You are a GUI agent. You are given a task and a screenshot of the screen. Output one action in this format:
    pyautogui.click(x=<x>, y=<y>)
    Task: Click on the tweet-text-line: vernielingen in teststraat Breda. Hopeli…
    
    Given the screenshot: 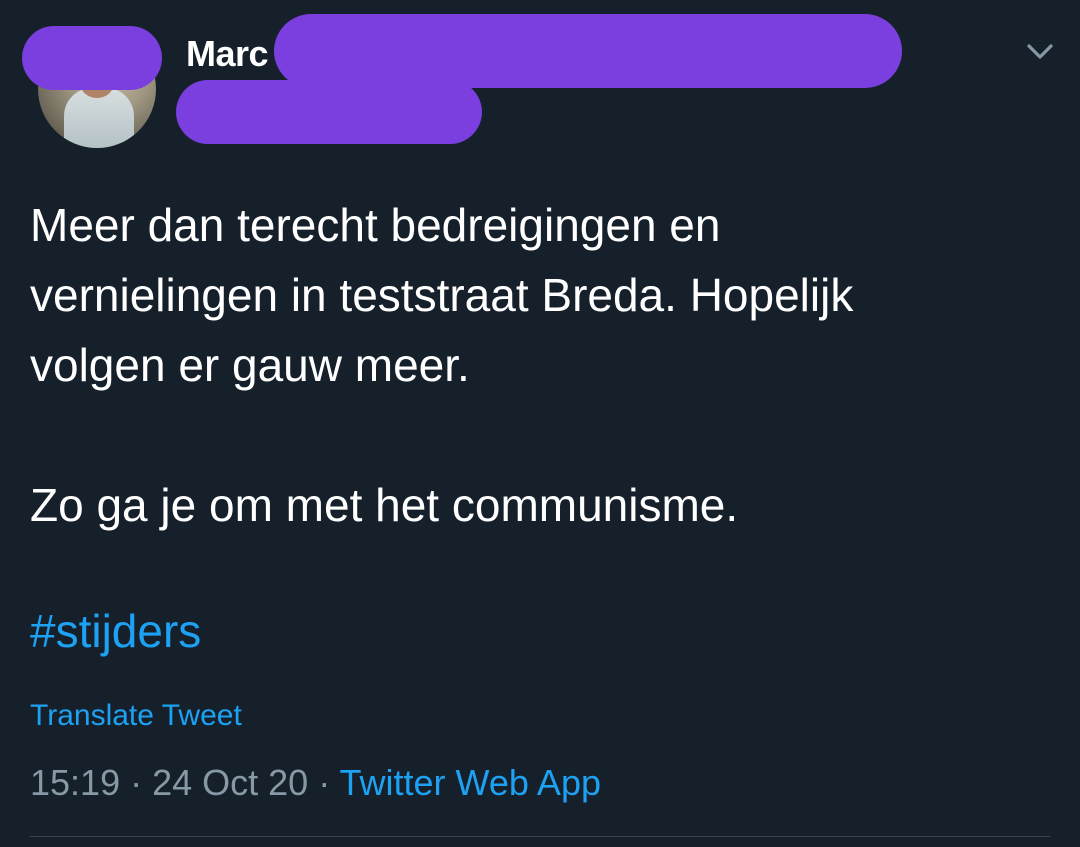 What is the action you would take?
    pyautogui.click(x=442, y=295)
    